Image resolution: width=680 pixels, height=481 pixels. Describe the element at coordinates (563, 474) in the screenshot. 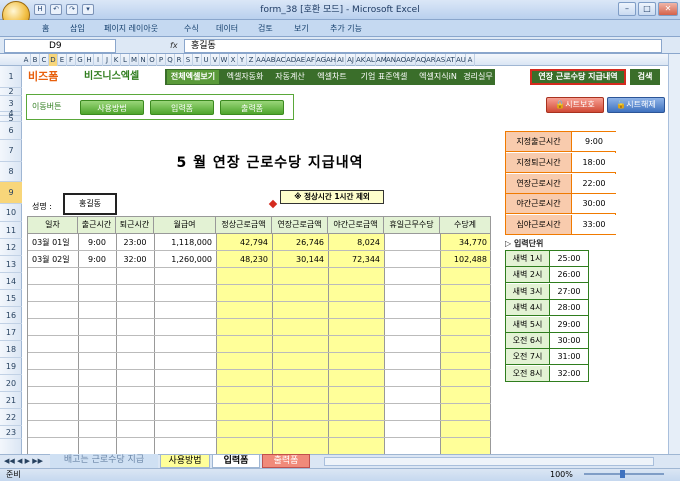

I see `zoom-level: 100%` at that location.